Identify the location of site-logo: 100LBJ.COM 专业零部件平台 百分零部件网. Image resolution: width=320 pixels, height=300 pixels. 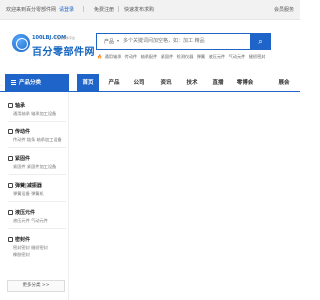
(53, 48).